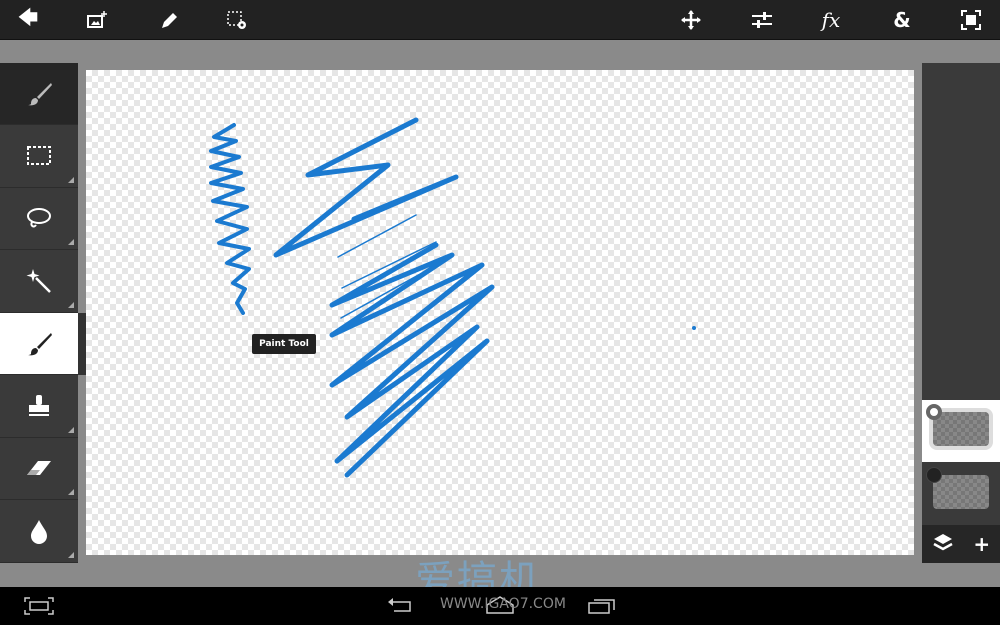 This screenshot has height=625, width=1000. What do you see at coordinates (284, 344) in the screenshot?
I see `tooltip: Paint Tool` at bounding box center [284, 344].